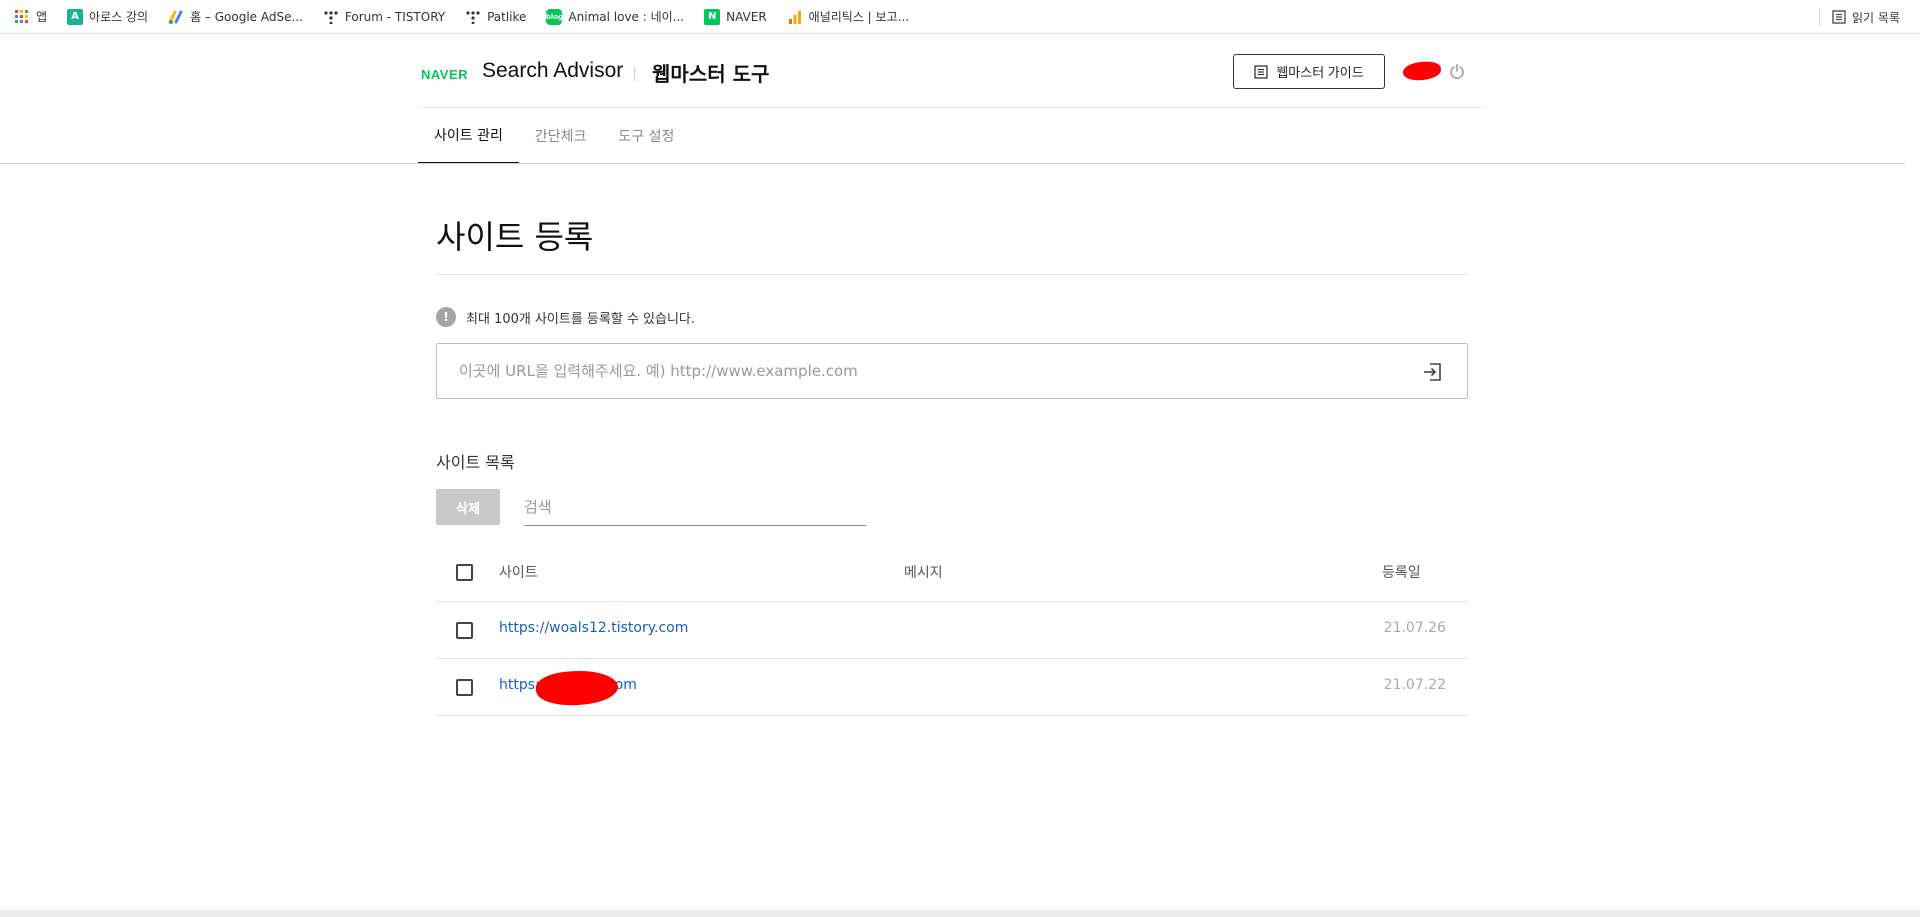 The image size is (1920, 917). I want to click on registration-date: 21.07.22, so click(1414, 685).